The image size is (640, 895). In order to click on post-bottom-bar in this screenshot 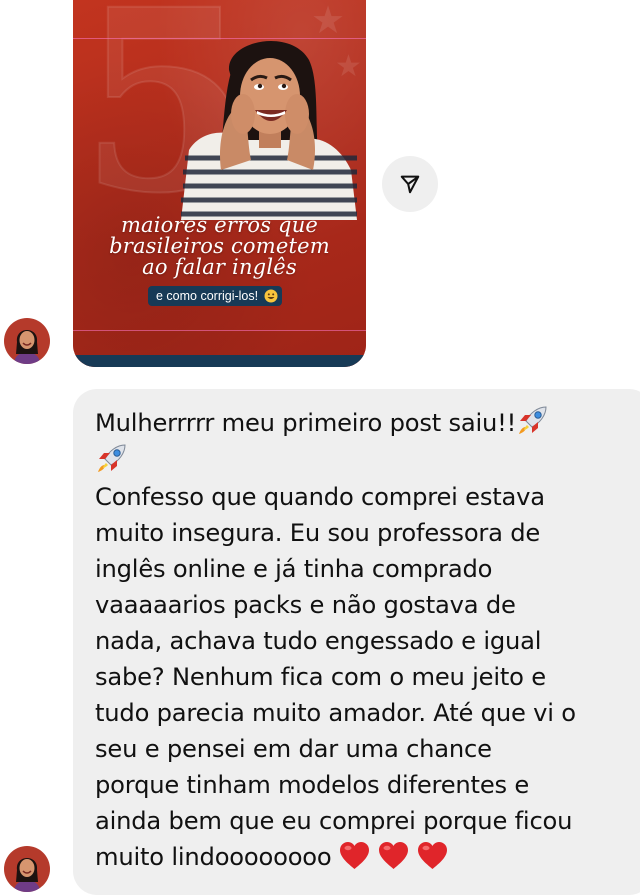, I will do `click(219, 361)`.